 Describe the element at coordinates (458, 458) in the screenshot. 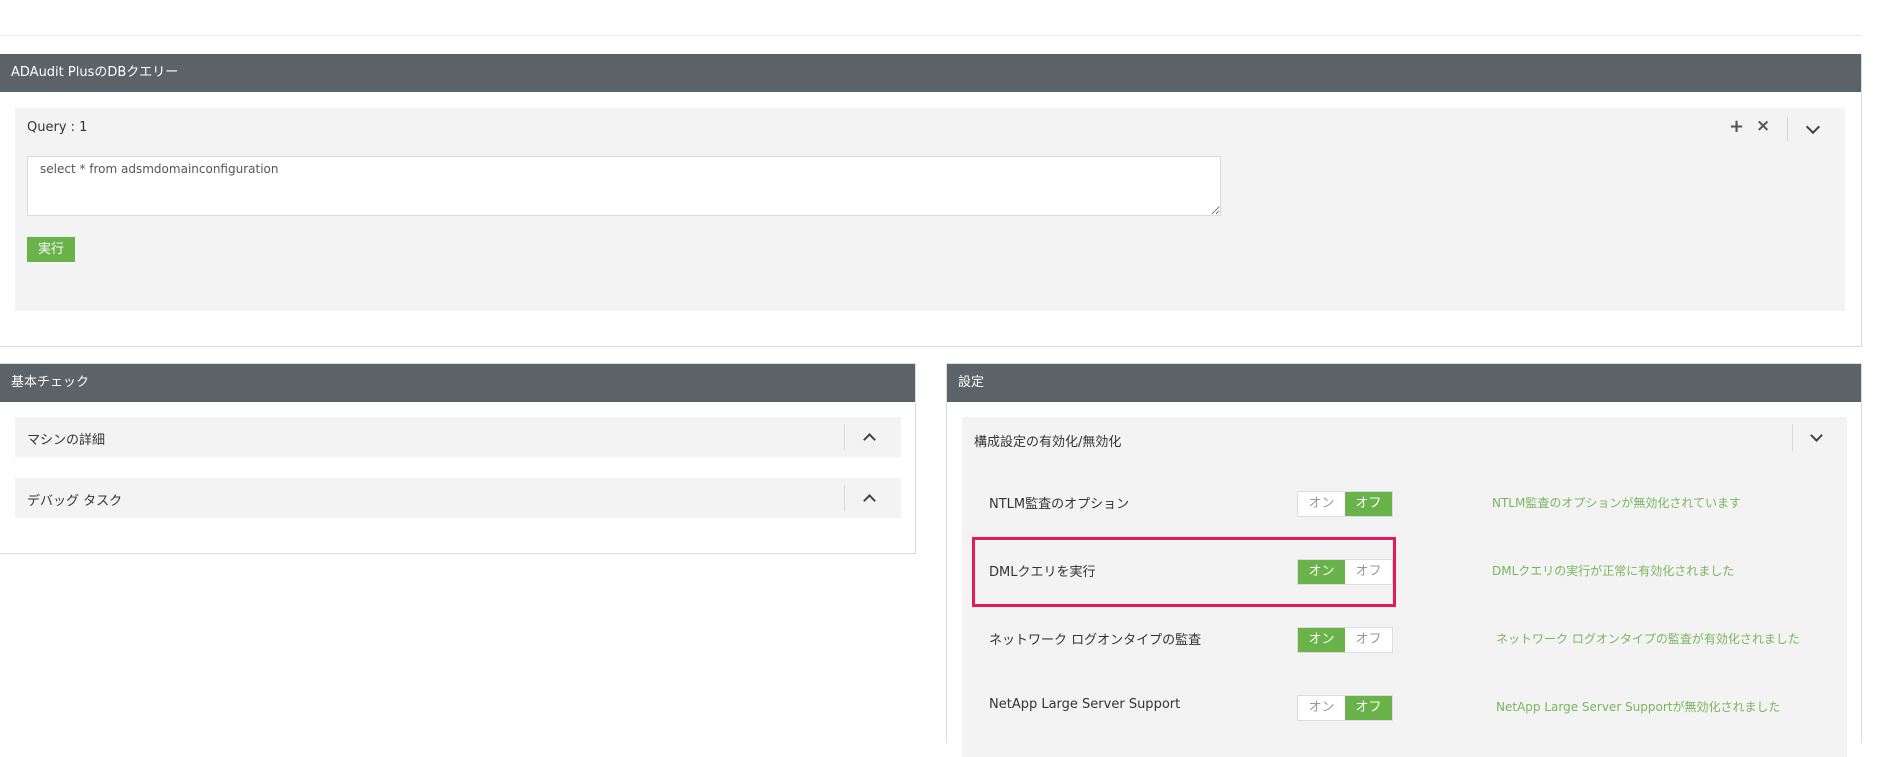

I see `basic-checks-panel: 基本チェック マシンの詳細 デバッグ タスク` at that location.